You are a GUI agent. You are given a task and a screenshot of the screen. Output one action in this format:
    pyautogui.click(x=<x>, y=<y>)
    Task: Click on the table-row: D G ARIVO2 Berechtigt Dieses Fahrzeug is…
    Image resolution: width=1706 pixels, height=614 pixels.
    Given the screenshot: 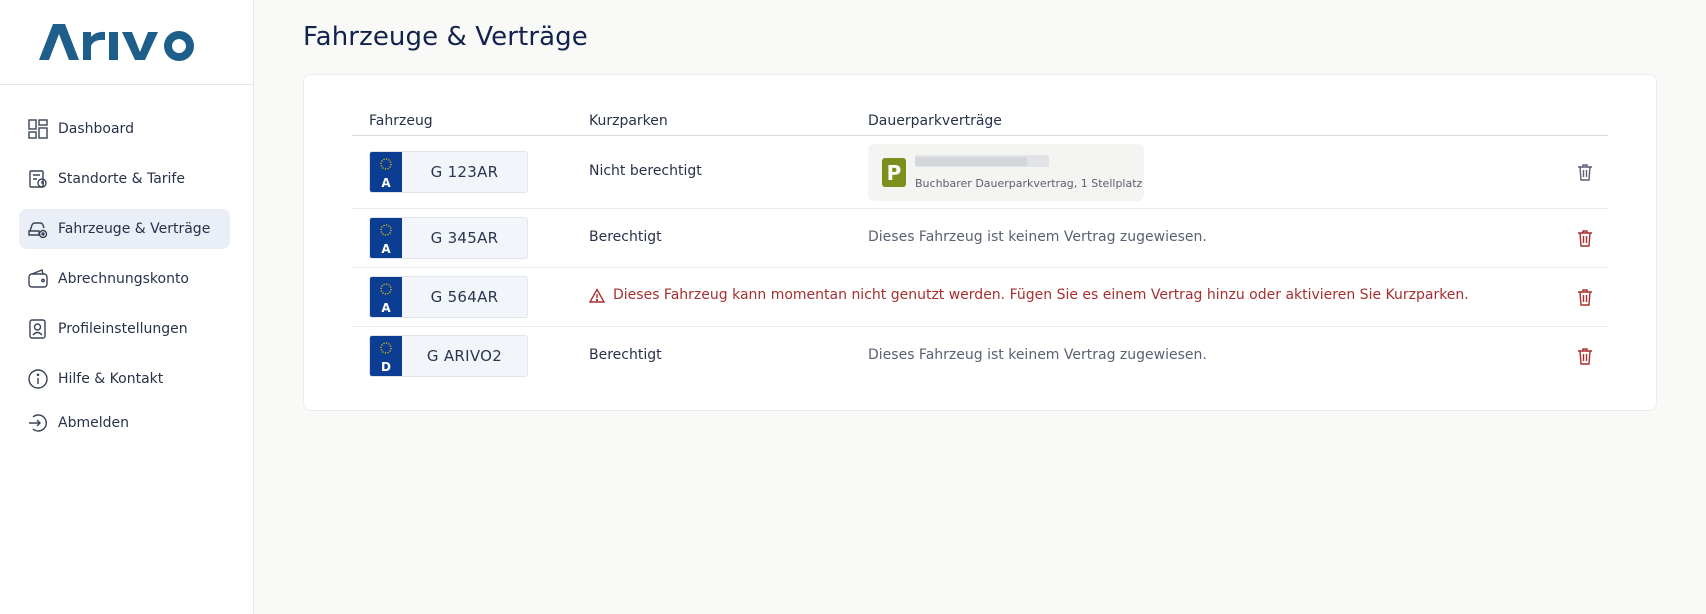 What is the action you would take?
    pyautogui.click(x=980, y=356)
    